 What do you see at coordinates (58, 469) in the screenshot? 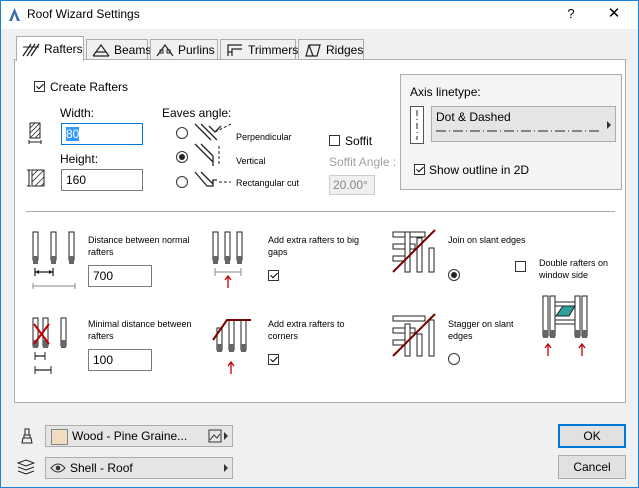
I see `eye-icon` at bounding box center [58, 469].